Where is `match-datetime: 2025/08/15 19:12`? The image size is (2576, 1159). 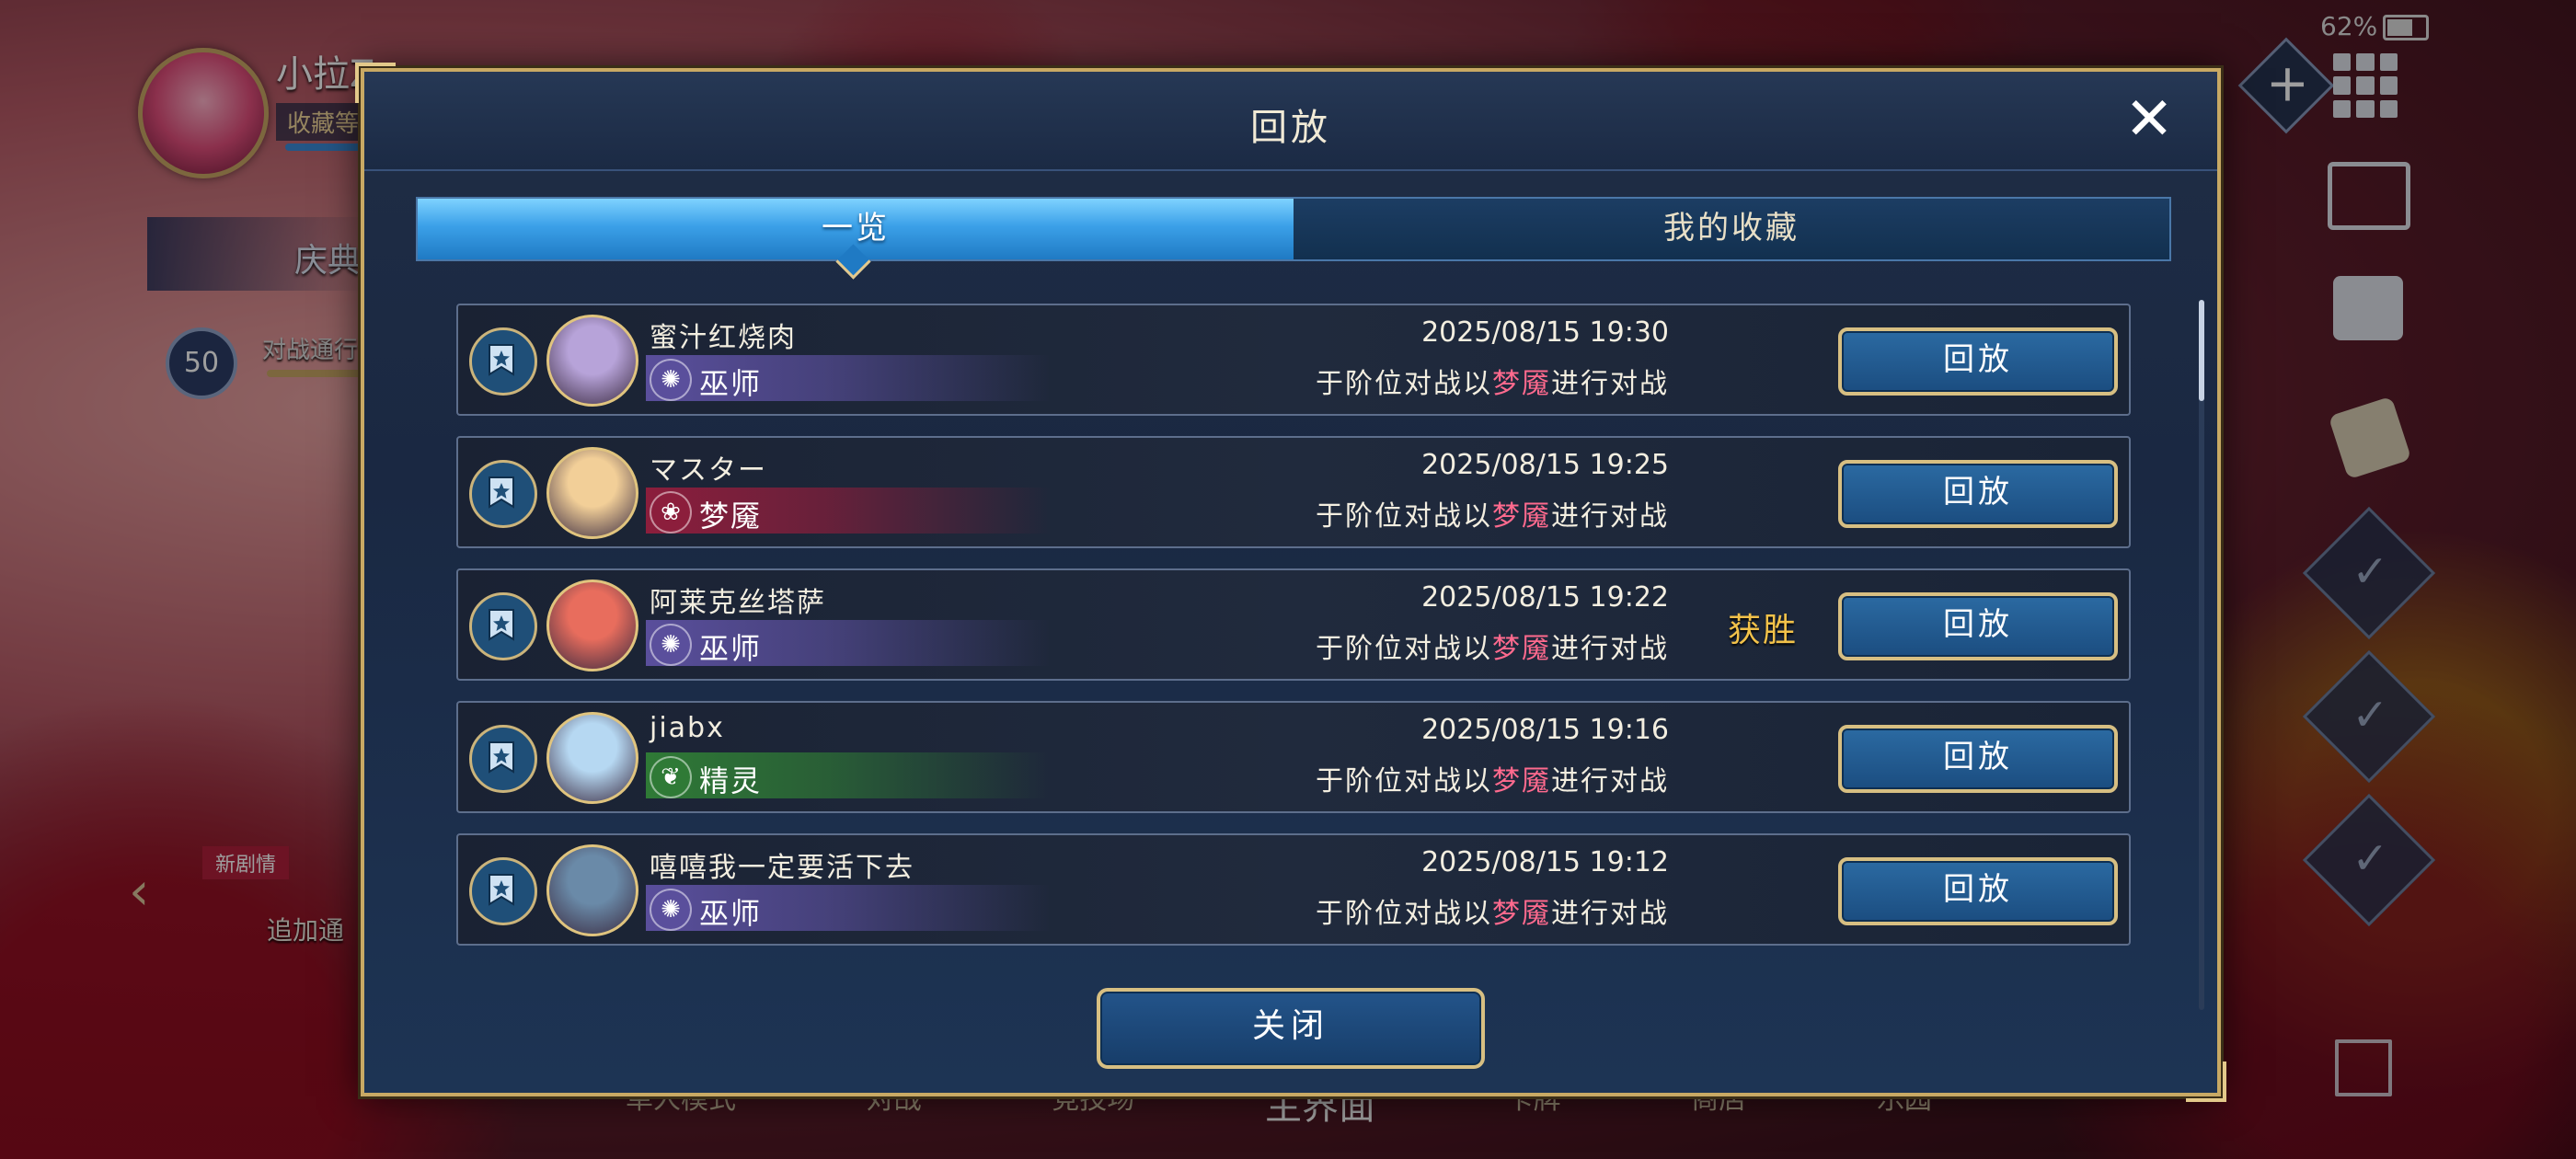
match-datetime: 2025/08/15 19:12 is located at coordinates (1545, 862).